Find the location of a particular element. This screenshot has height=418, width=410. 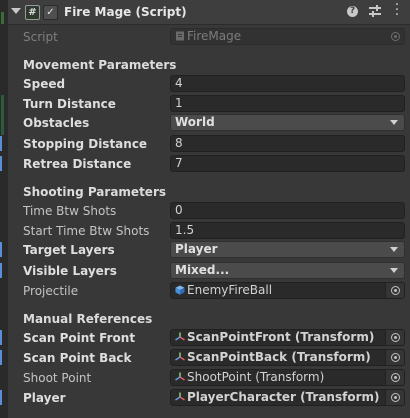

kebab-menu-icon: · · · is located at coordinates (397, 11).